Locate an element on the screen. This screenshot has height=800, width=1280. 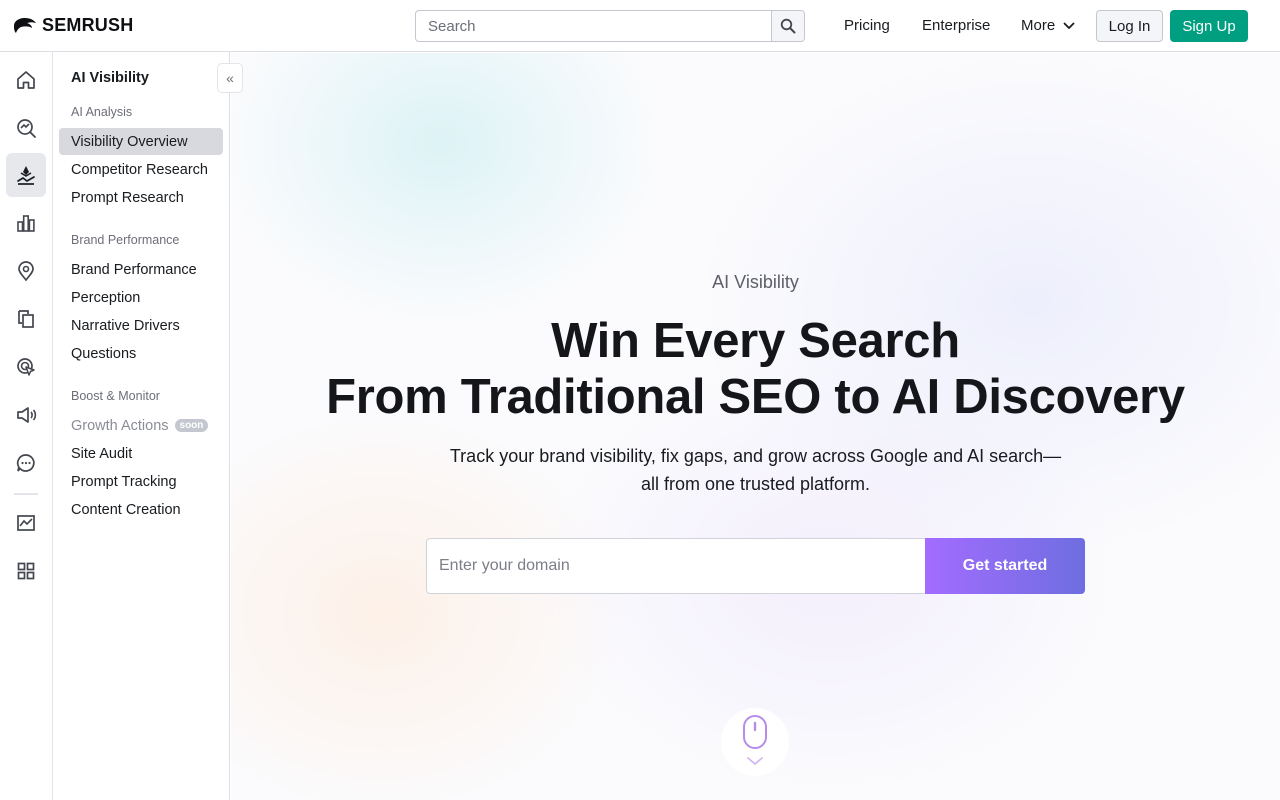
section-brand-performance: Brand Performance is located at coordinates (125, 240).